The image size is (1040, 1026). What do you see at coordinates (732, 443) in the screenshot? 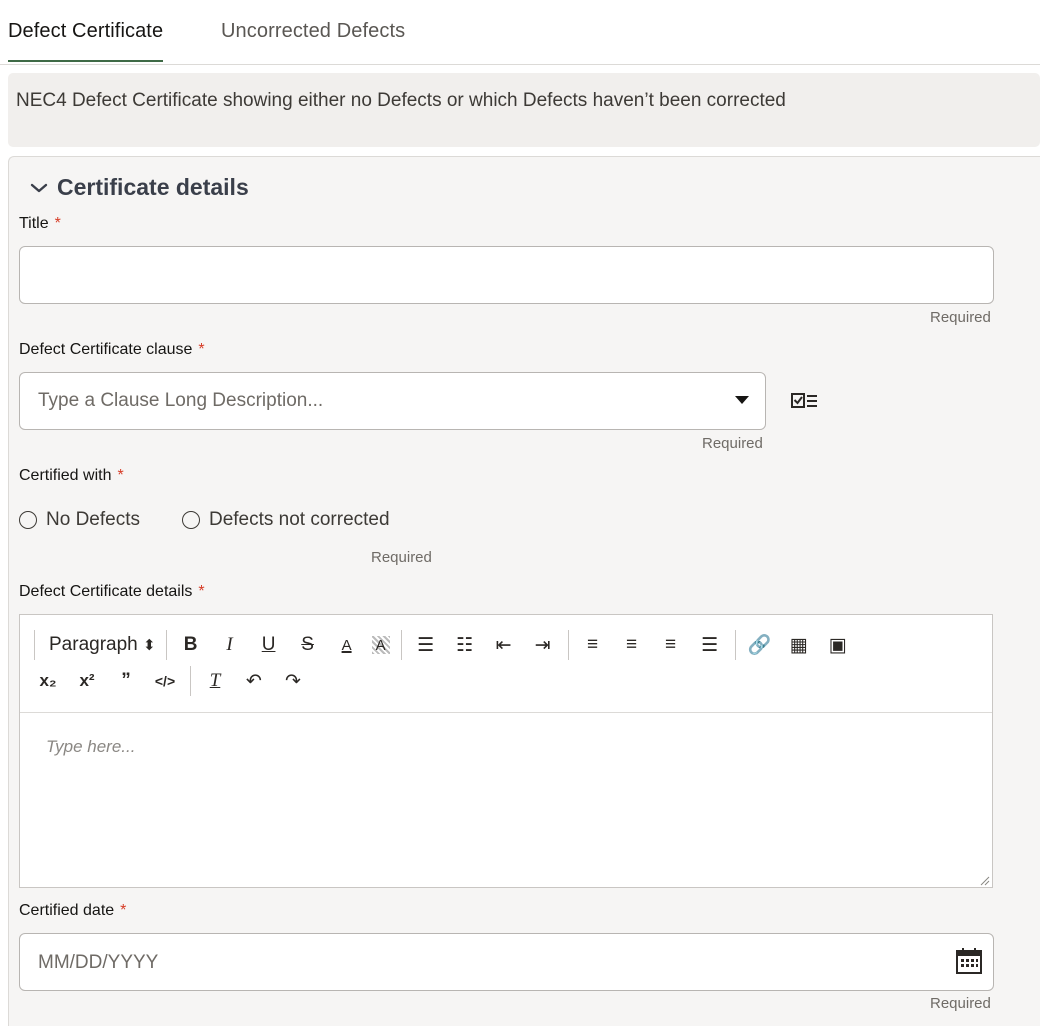
I see `clause-required-hint: Required` at bounding box center [732, 443].